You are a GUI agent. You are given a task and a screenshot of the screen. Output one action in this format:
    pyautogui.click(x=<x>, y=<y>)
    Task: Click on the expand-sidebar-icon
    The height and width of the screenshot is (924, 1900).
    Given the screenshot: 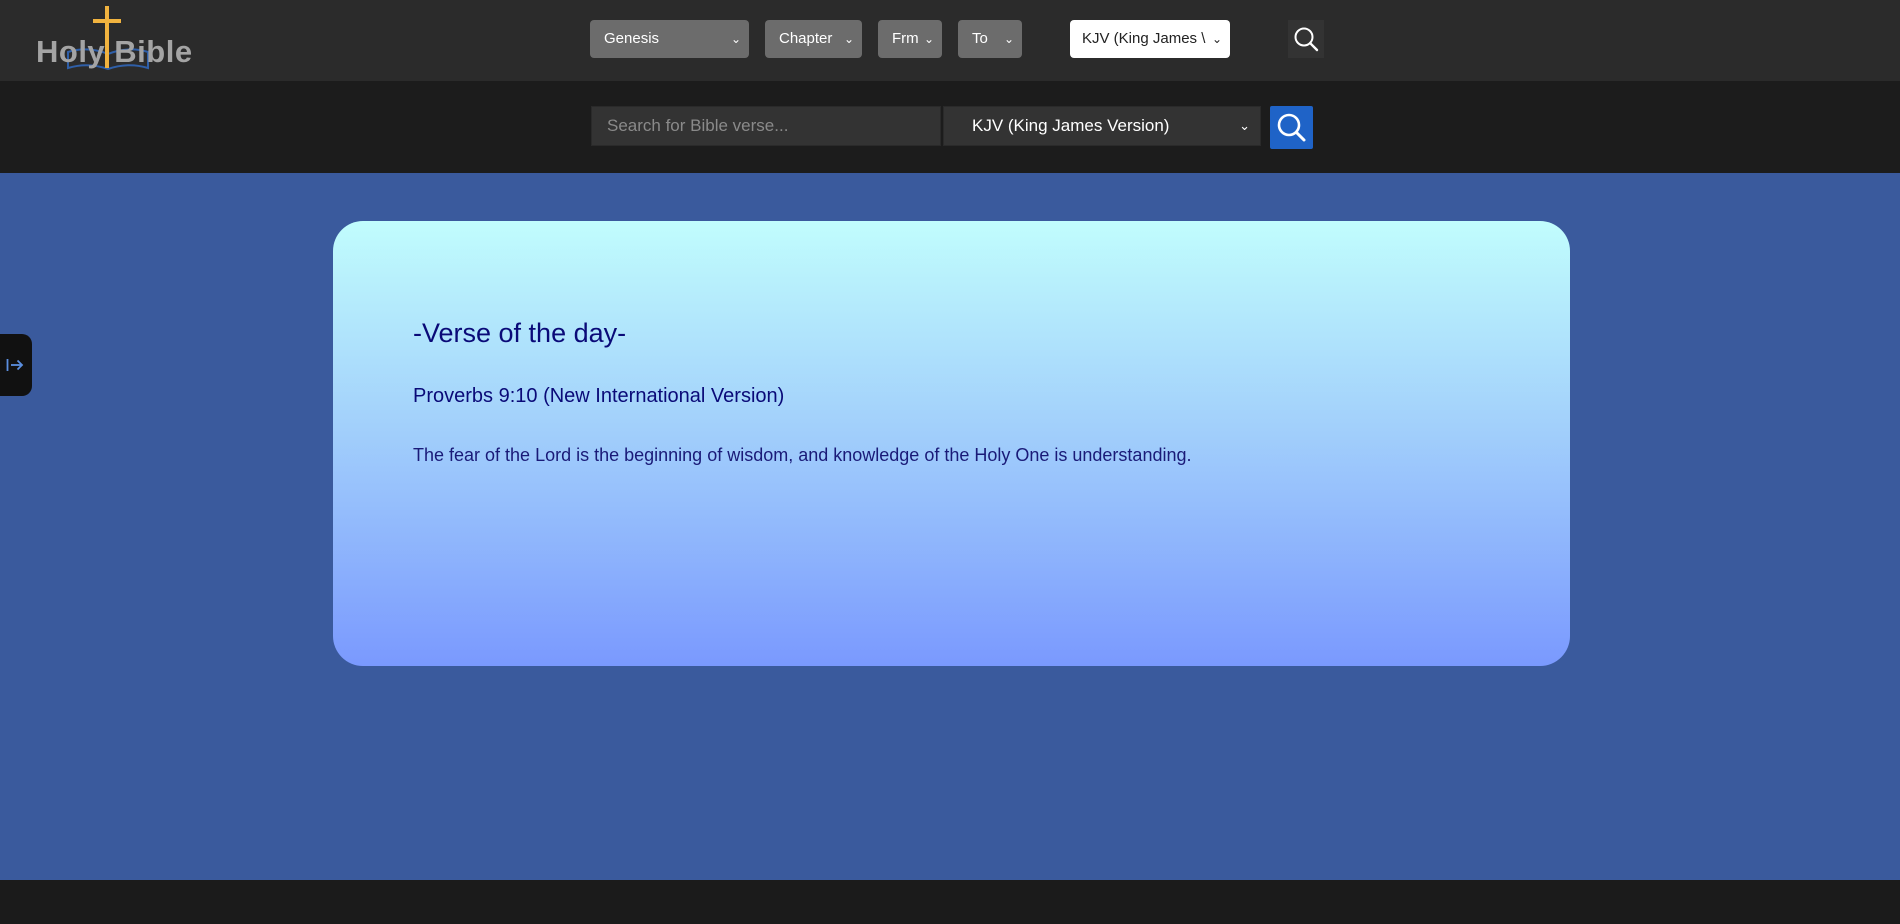 What is the action you would take?
    pyautogui.click(x=15, y=365)
    